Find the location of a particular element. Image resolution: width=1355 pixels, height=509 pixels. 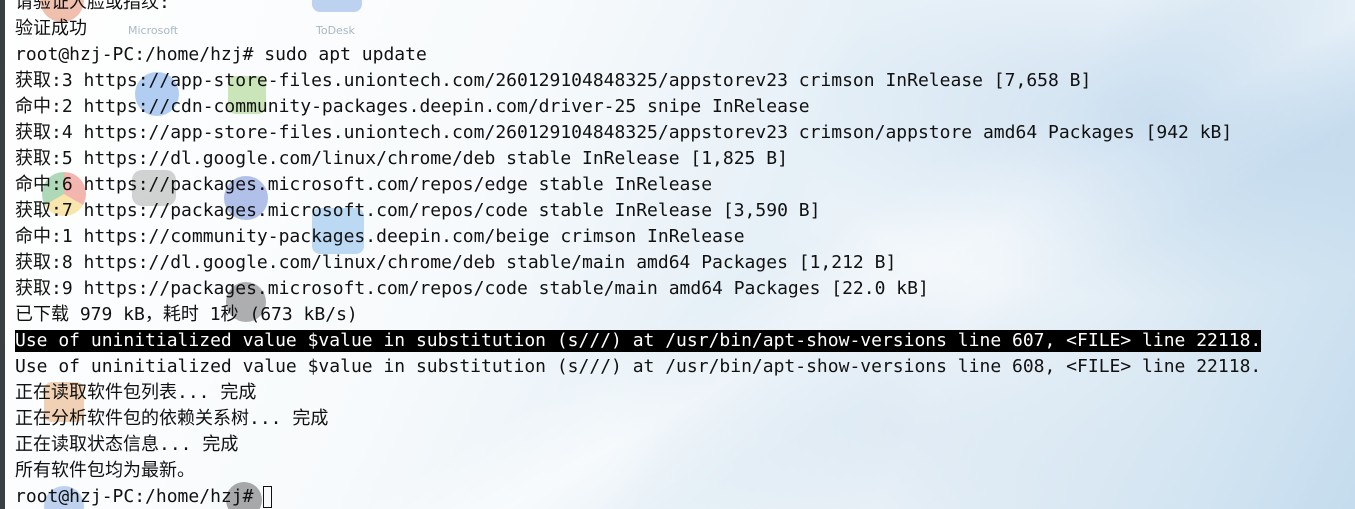

prompt-line: root@hzj-PC:/home/hzj# is located at coordinates (685, 496).